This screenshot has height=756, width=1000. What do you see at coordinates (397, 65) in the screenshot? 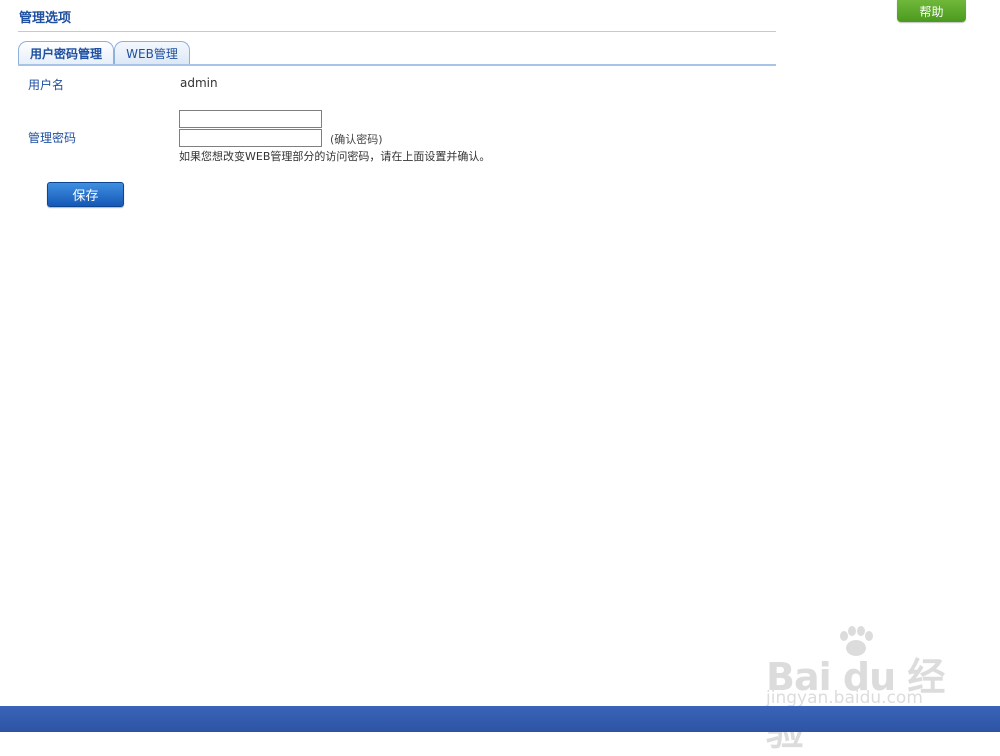
I see `tab-divider` at bounding box center [397, 65].